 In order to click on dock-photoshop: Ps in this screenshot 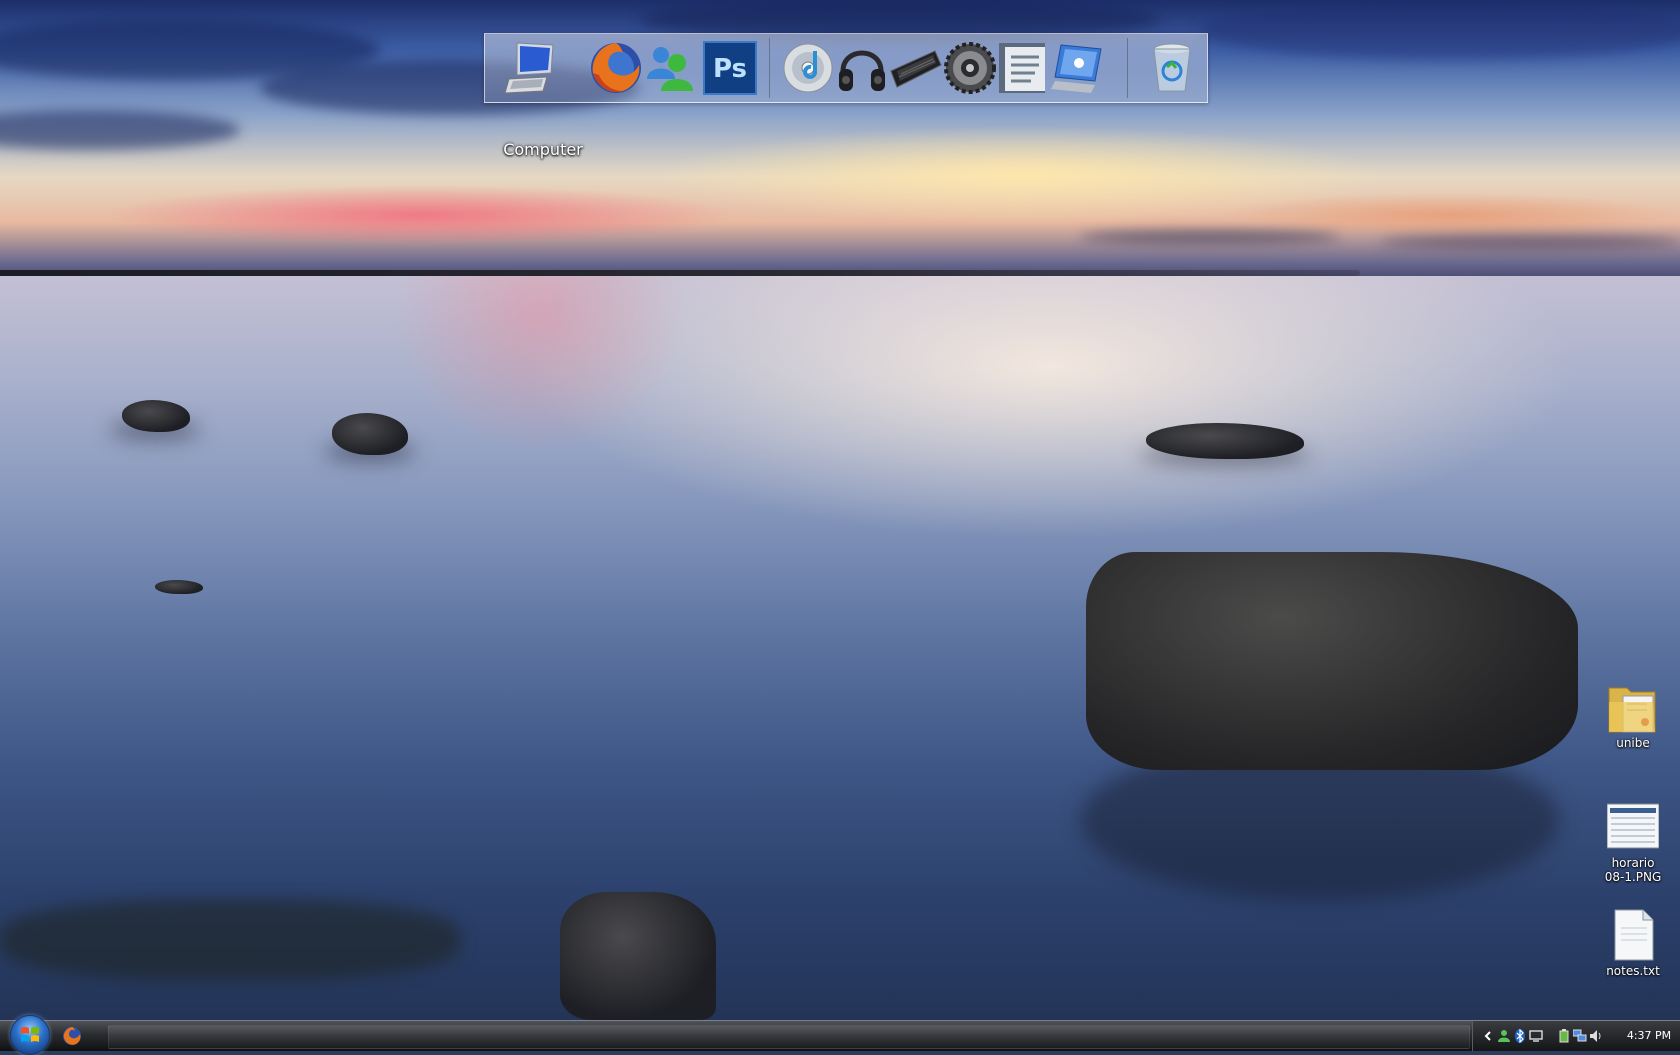, I will do `click(730, 68)`.